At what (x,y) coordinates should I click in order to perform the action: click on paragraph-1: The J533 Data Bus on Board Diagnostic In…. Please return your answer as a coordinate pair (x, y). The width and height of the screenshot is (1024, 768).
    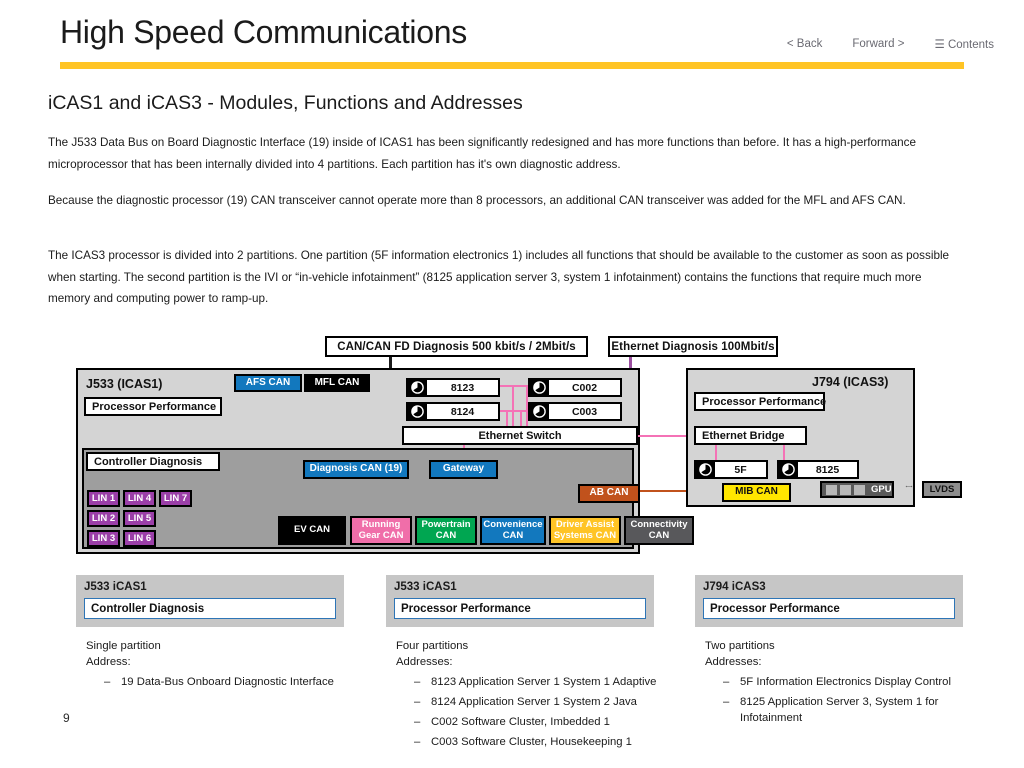
    Looking at the image, I should click on (482, 153).